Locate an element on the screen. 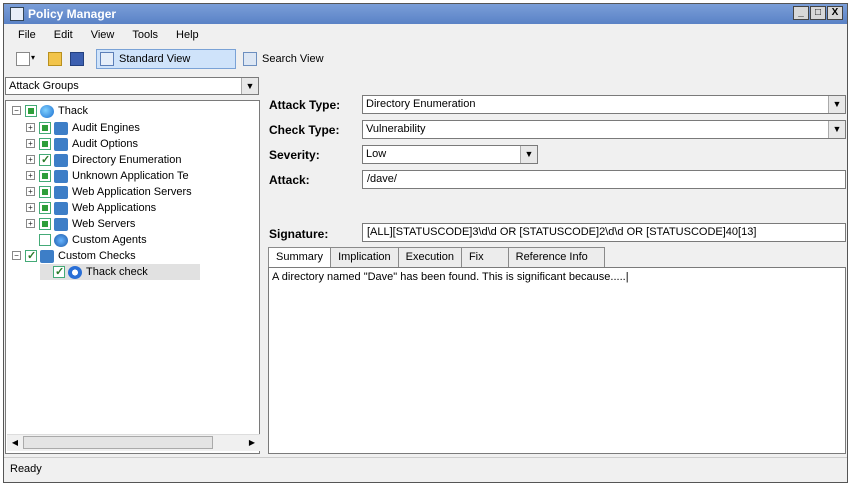  severity-value: Low is located at coordinates (376, 154).